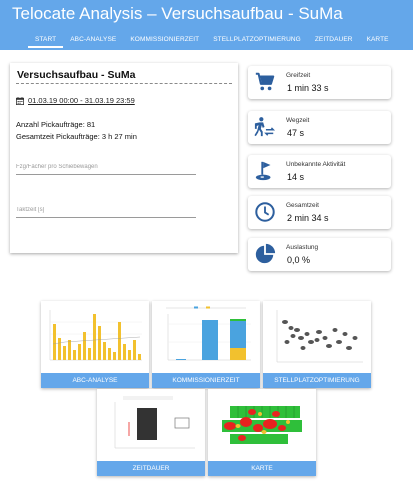 The image size is (413, 500). Describe the element at coordinates (319, 171) in the screenshot. I see `stat-card-unbekannte-aktivitaet: Unbekannte Aktivität 14 s` at that location.